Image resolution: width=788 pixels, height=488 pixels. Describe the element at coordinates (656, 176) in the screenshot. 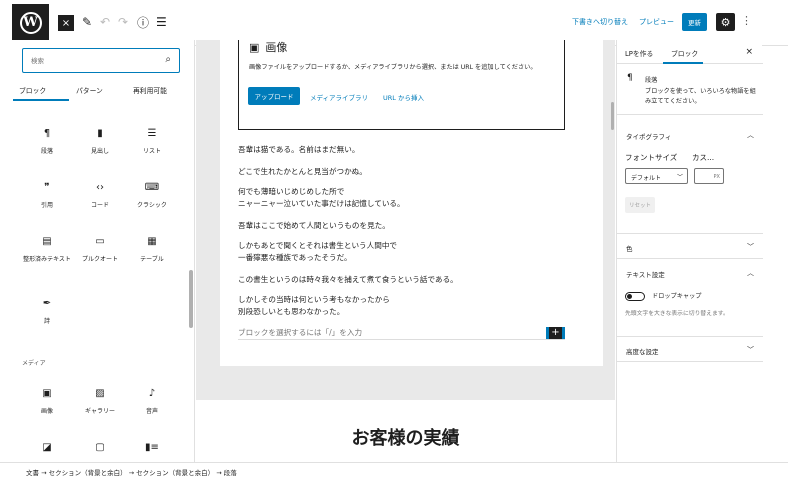

I see `font-size-select: デフォルト ﹀` at that location.